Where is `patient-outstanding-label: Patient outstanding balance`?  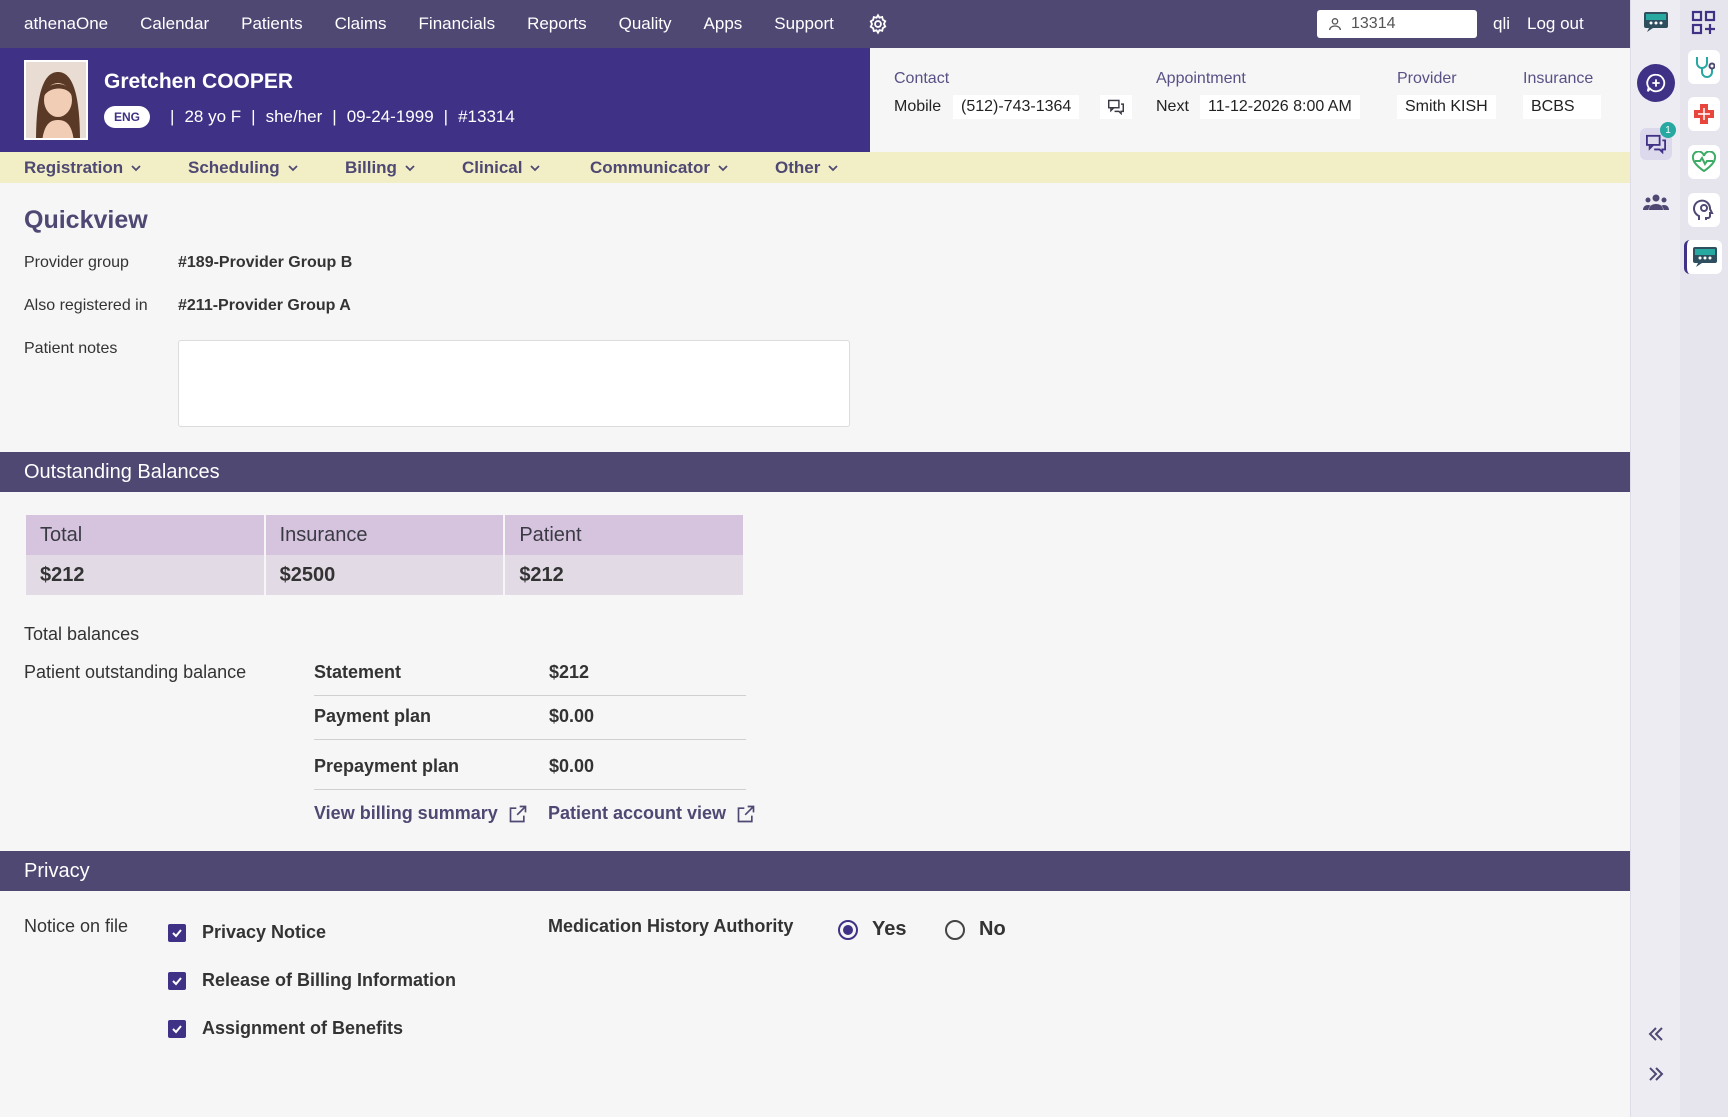
patient-outstanding-label: Patient outstanding balance is located at coordinates (135, 672).